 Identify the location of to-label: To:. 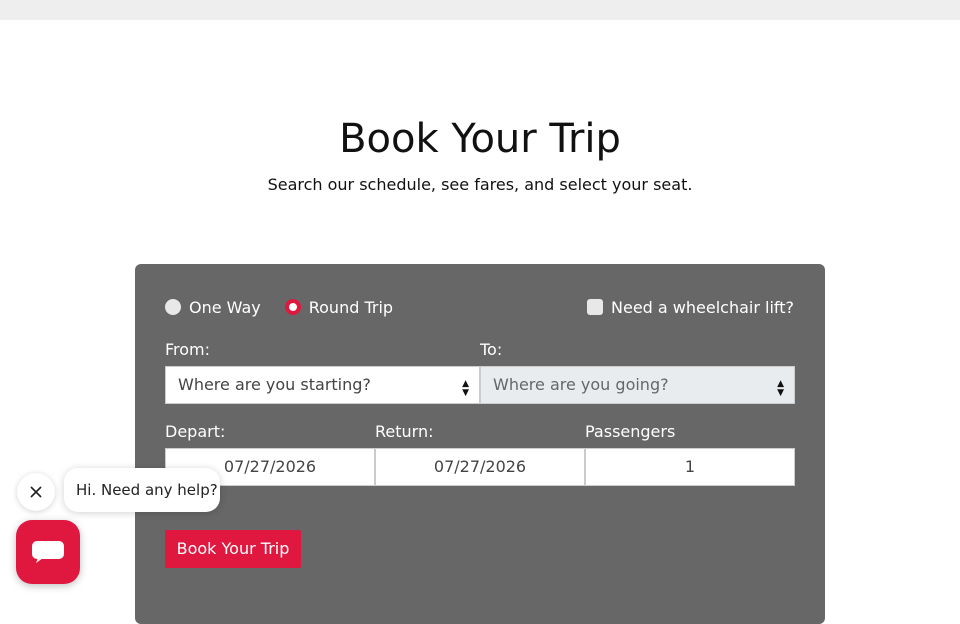
(491, 349).